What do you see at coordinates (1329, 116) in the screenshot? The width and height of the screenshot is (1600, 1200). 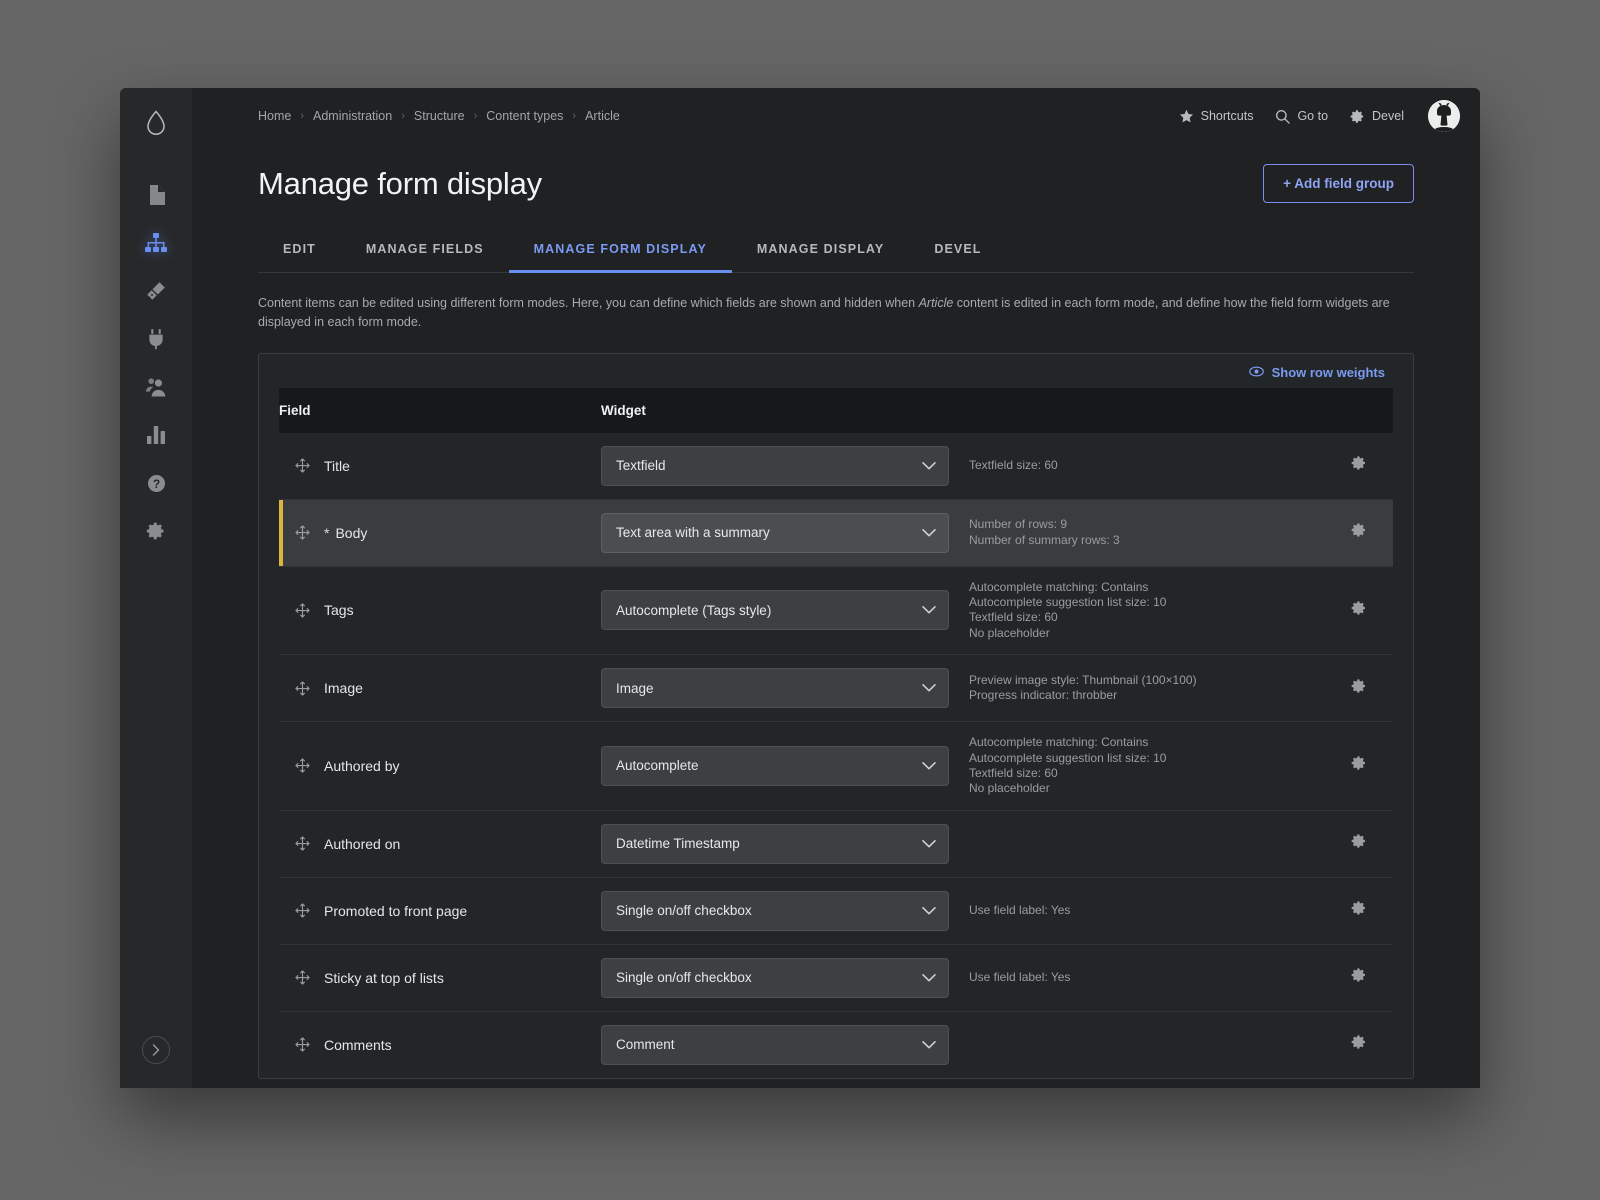 I see `top-bar-actions: Shortcuts Go to Devel` at bounding box center [1329, 116].